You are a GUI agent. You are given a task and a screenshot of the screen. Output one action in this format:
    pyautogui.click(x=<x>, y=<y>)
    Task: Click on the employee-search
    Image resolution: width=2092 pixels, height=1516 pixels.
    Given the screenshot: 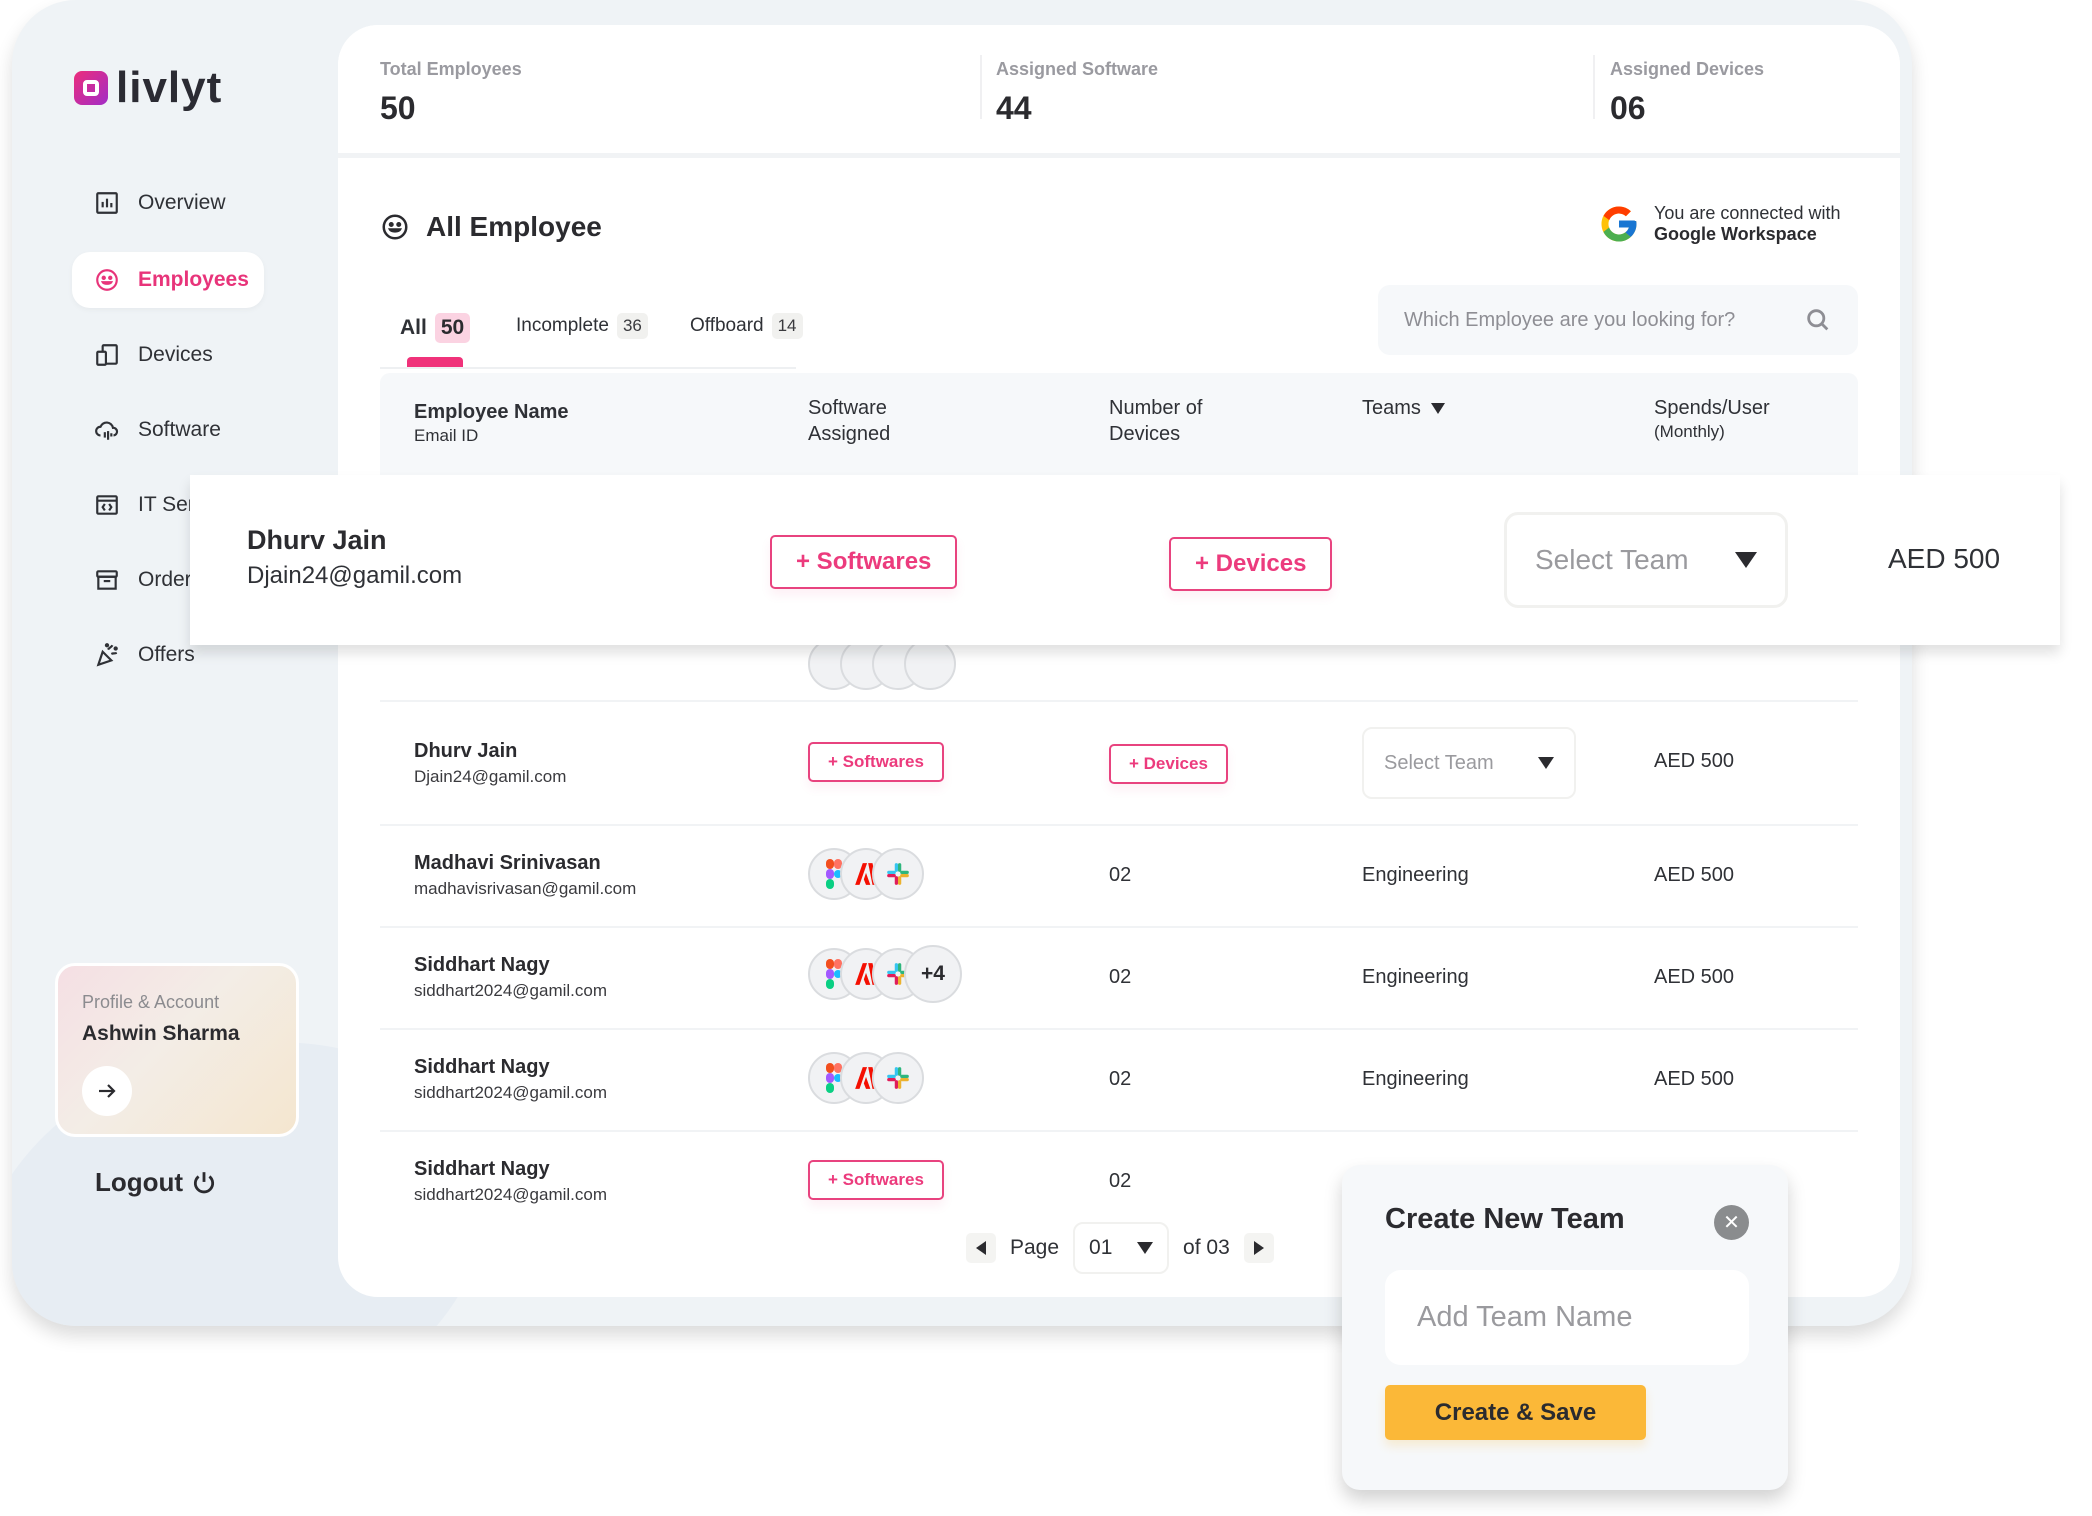 What is the action you would take?
    pyautogui.click(x=1618, y=320)
    